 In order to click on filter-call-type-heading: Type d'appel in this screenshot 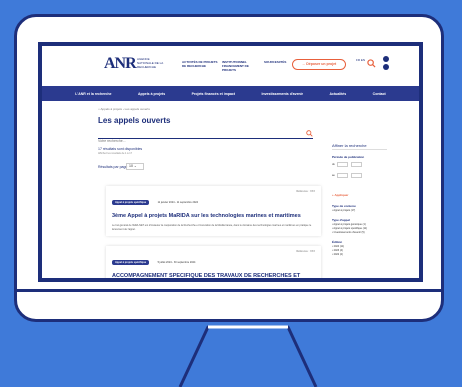, I will do `click(341, 220)`.